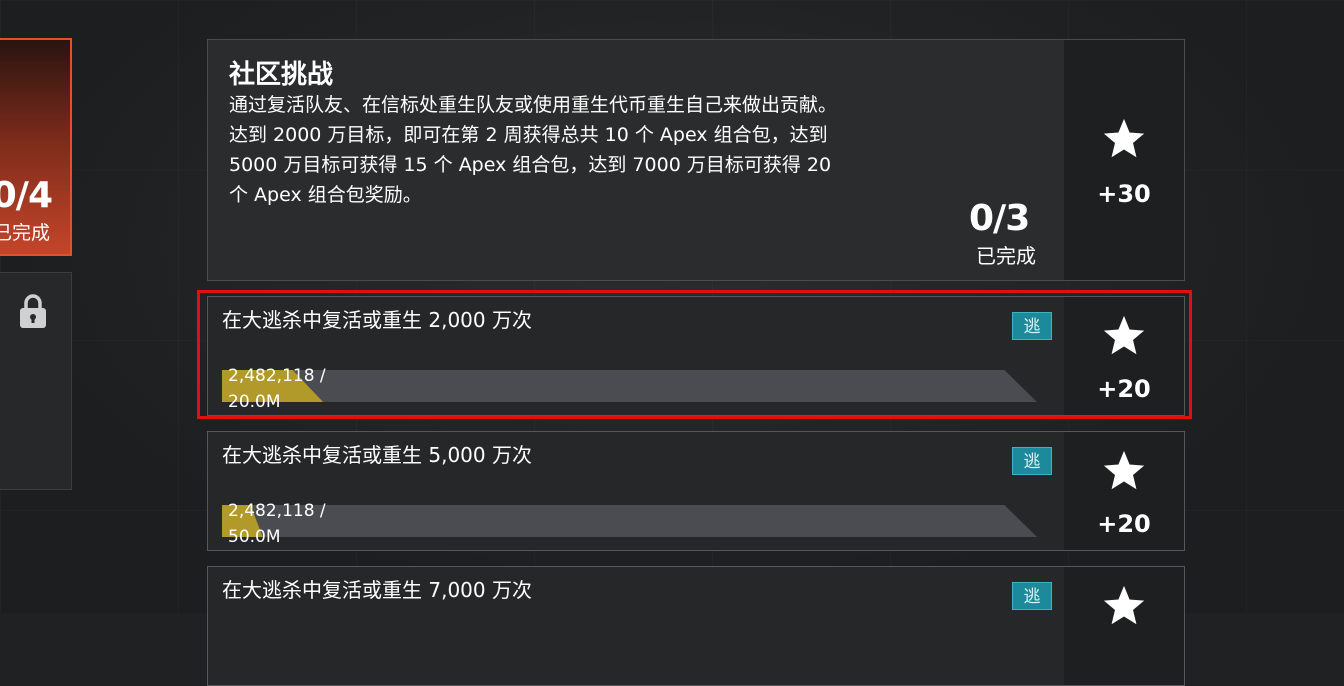 Image resolution: width=1344 pixels, height=686 pixels. I want to click on challenge-title: 在大逃杀中复活或重生 5,000 万次, so click(377, 455).